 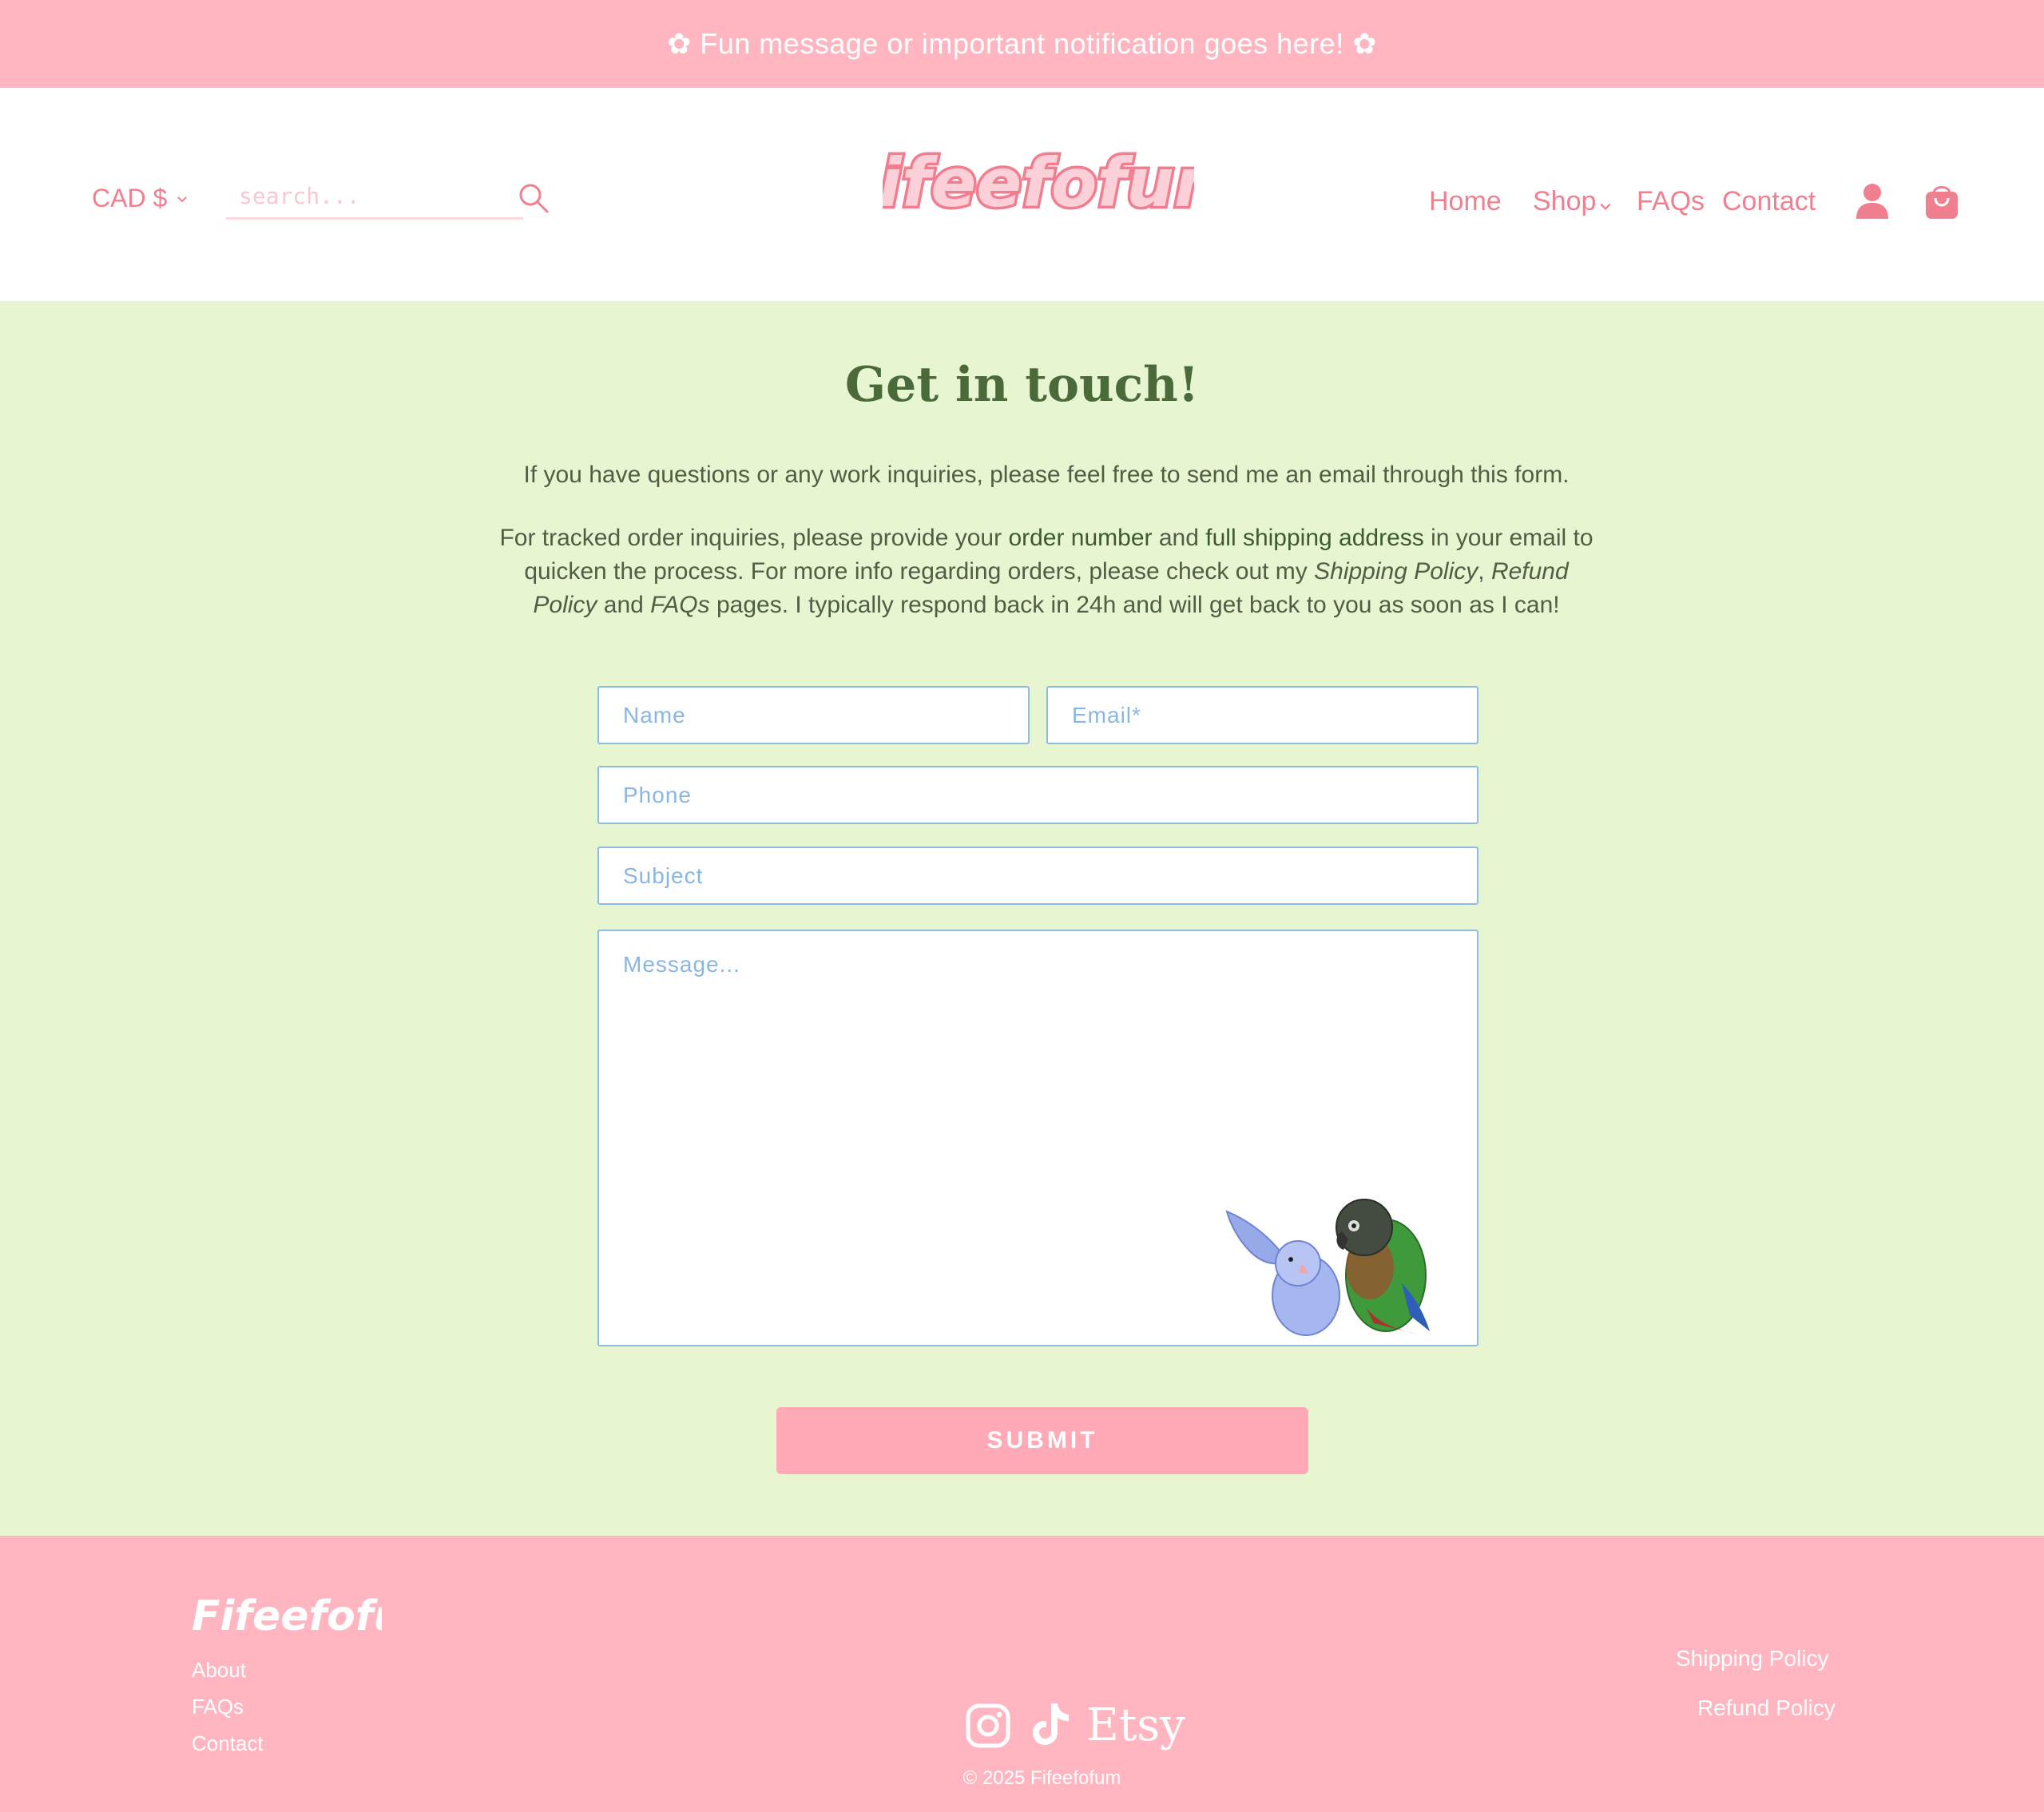 I want to click on shipping-address-emphasis: full shipping address, so click(x=1314, y=538).